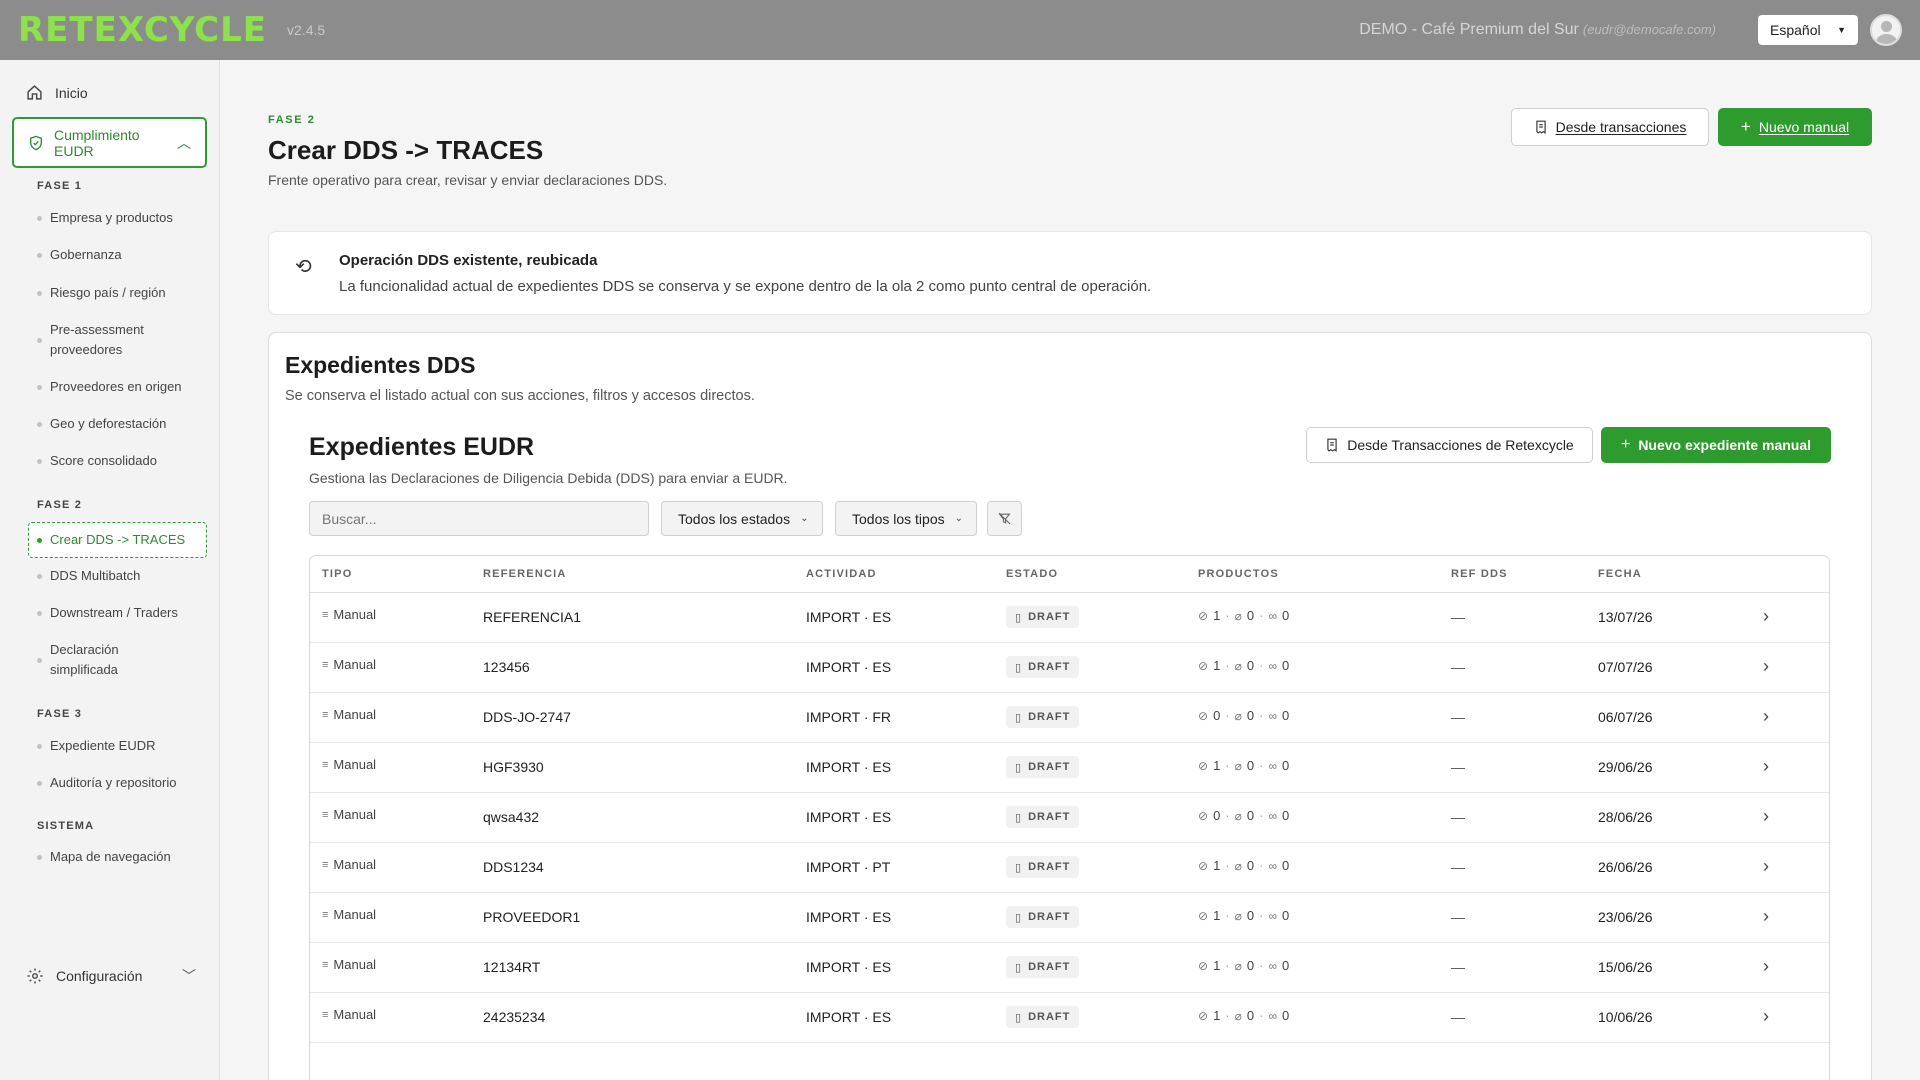 This screenshot has width=1920, height=1080. I want to click on button-label: Nuevo expediente manual, so click(1725, 445).